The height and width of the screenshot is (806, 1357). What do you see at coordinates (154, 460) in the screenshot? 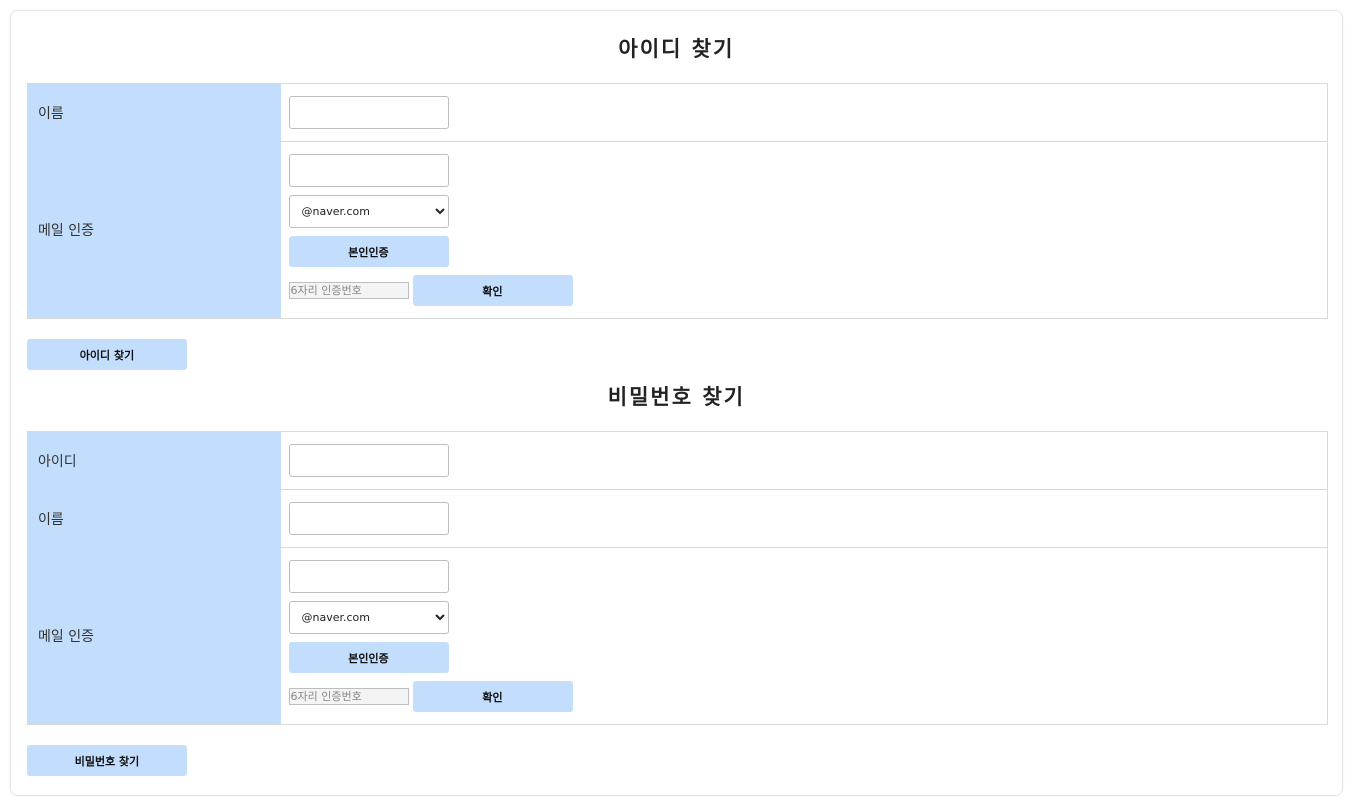
I see `id-label: 아이디` at bounding box center [154, 460].